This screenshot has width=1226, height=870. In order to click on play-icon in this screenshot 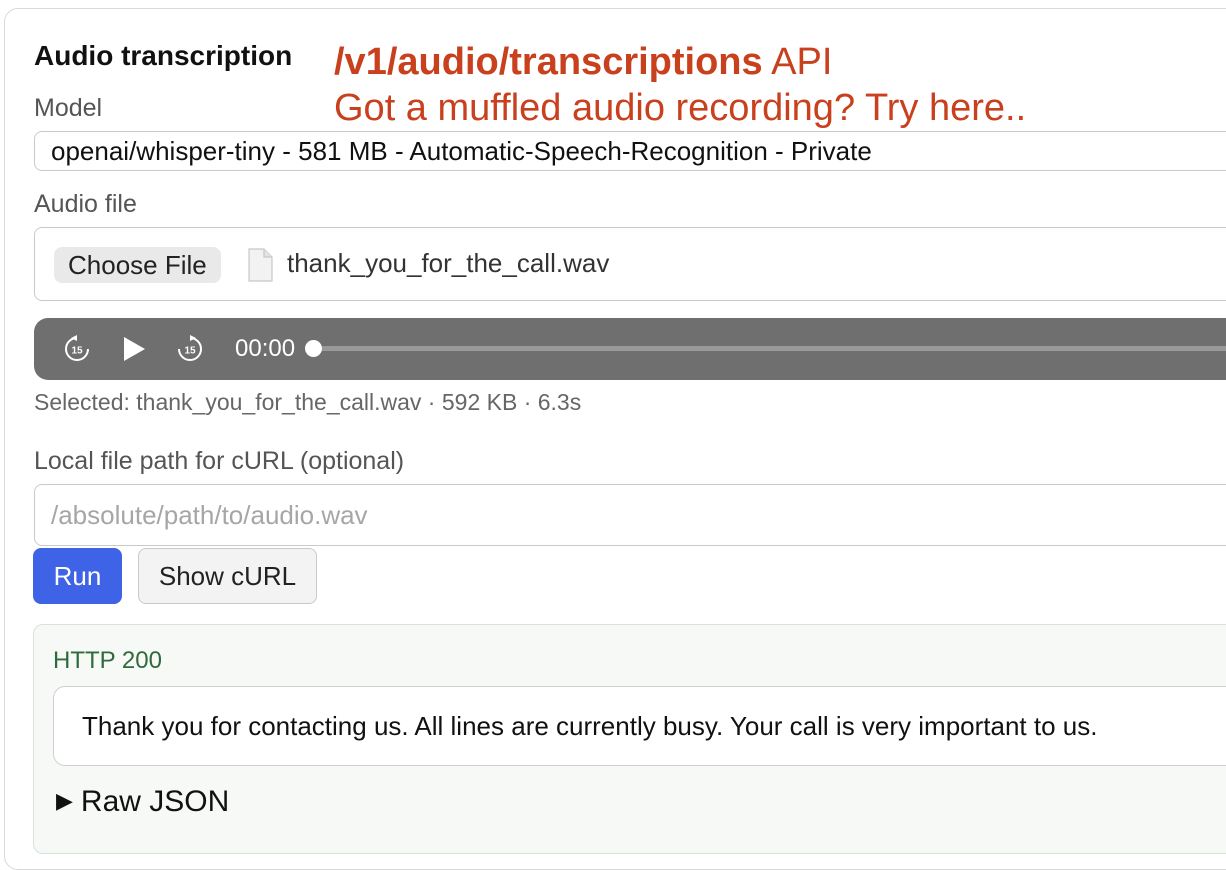, I will do `click(134, 349)`.